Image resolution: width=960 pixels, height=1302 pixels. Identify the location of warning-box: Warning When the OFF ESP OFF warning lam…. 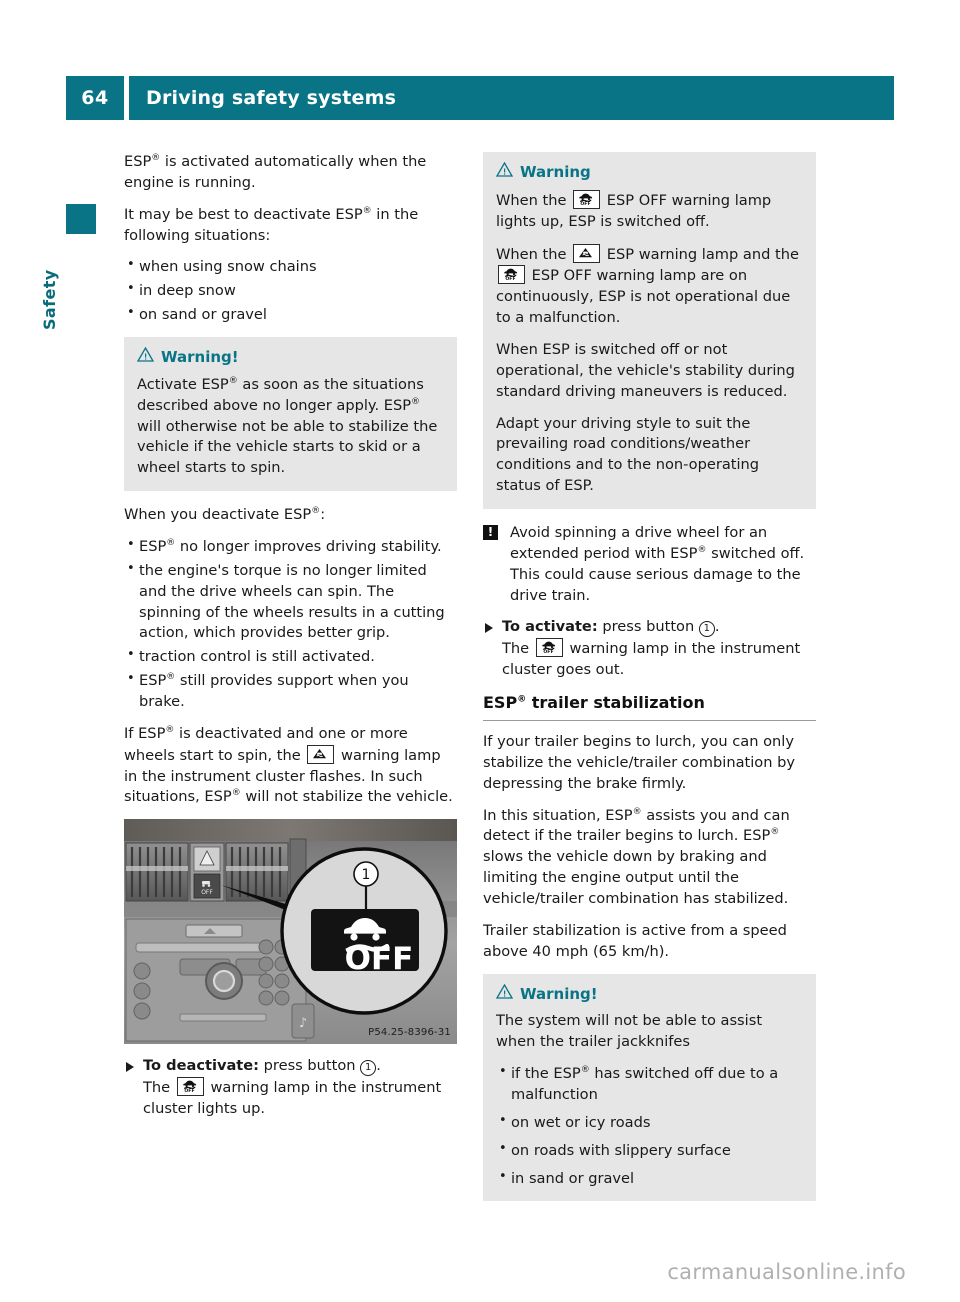
(649, 331).